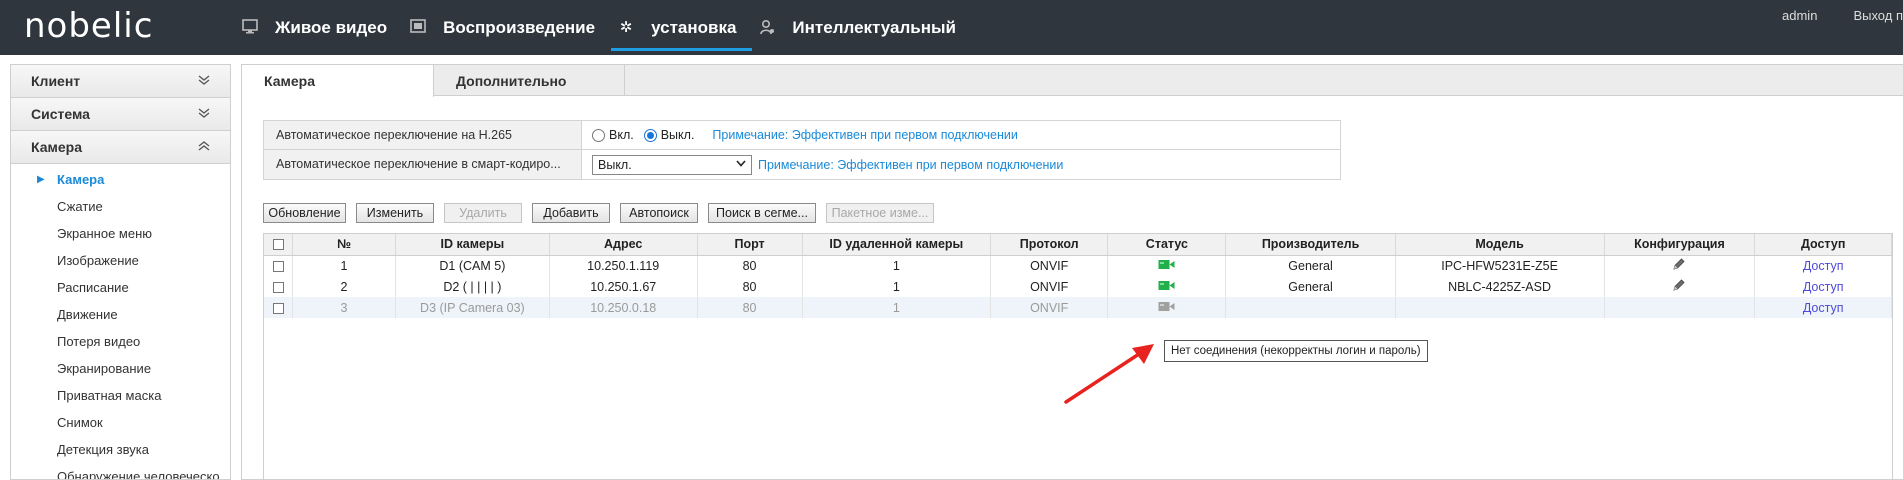 This screenshot has width=1903, height=480. Describe the element at coordinates (56, 81) in the screenshot. I see `section-label: Клиент` at that location.